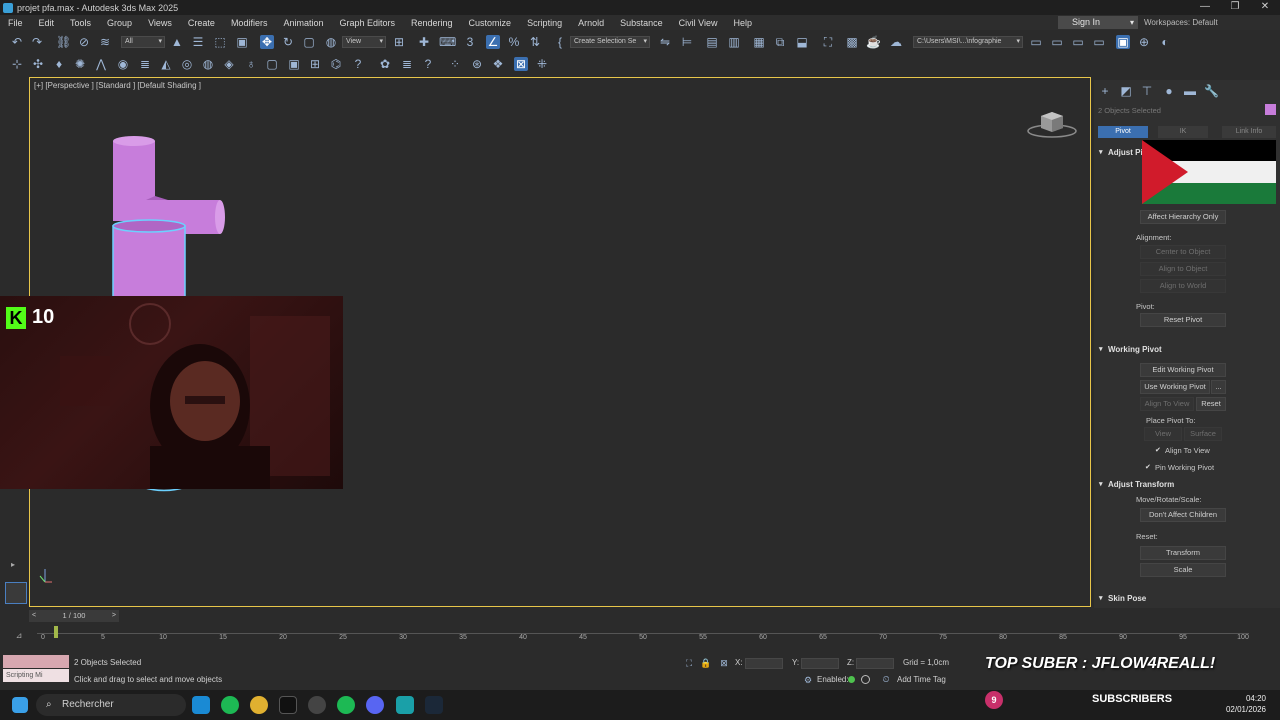 The image size is (1280, 720). I want to click on selection-lock-icon: 🔒, so click(706, 663).